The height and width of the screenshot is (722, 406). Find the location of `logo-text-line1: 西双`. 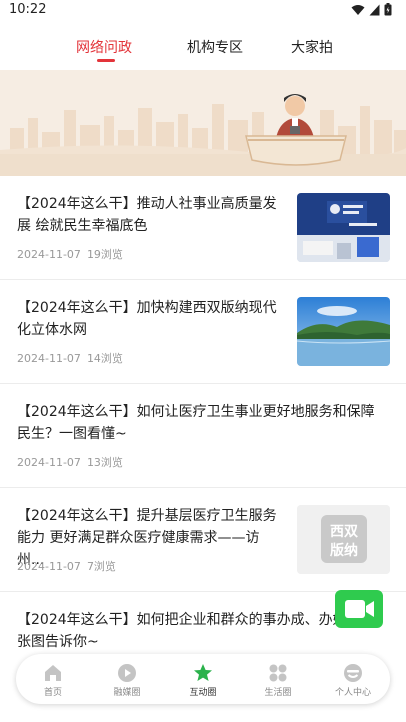

logo-text-line1: 西双 is located at coordinates (344, 532).